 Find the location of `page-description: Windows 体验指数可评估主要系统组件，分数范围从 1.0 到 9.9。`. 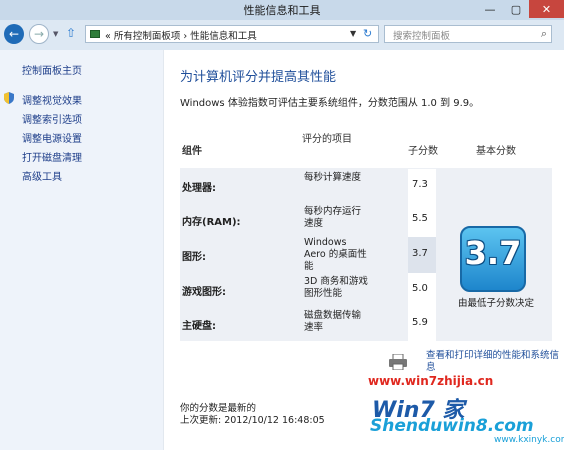

page-description: Windows 体验指数可评估主要系统组件，分数范围从 1.0 到 9.9。 is located at coordinates (330, 103).